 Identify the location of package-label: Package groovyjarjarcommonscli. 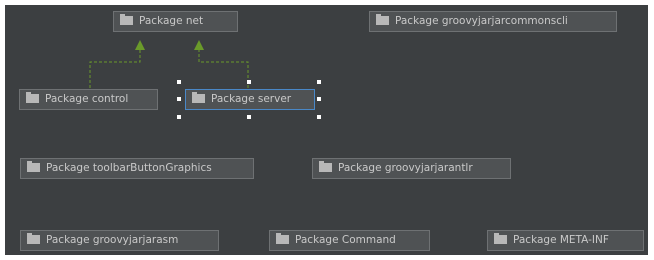
(481, 21).